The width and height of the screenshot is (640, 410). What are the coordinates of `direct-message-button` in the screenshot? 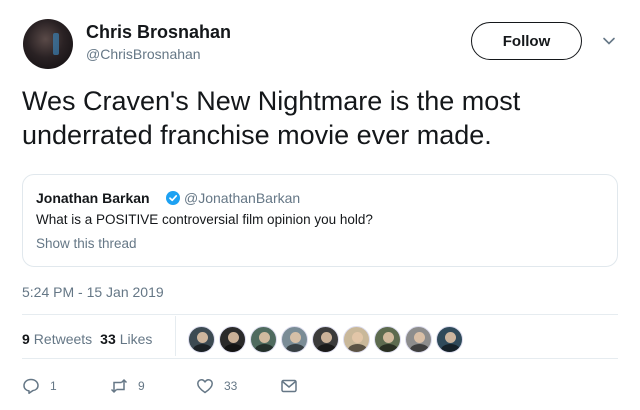 It's located at (289, 386).